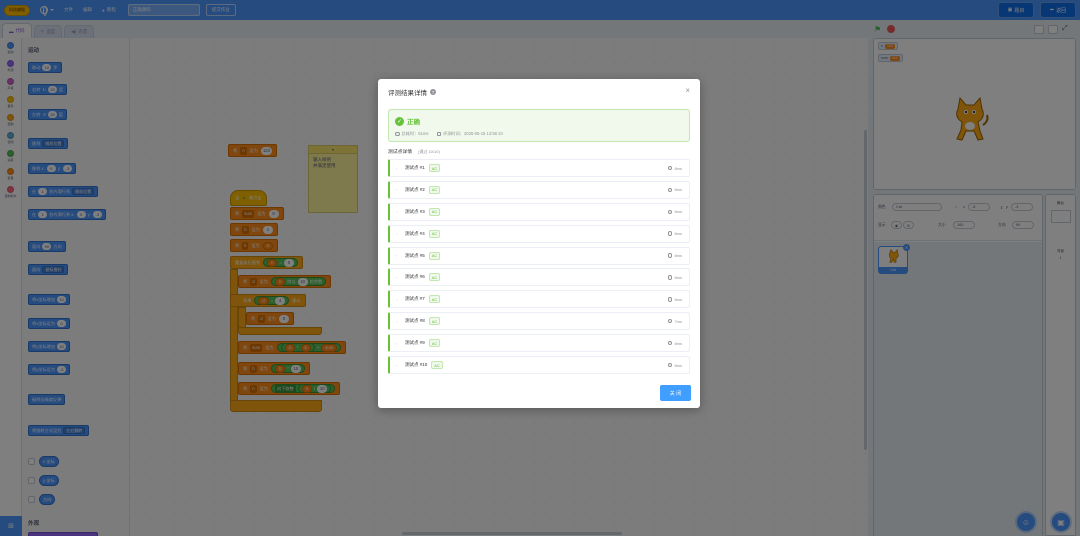 The image size is (1080, 536). Describe the element at coordinates (415, 233) in the screenshot. I see `test-case-name: 测试点 #4` at that location.